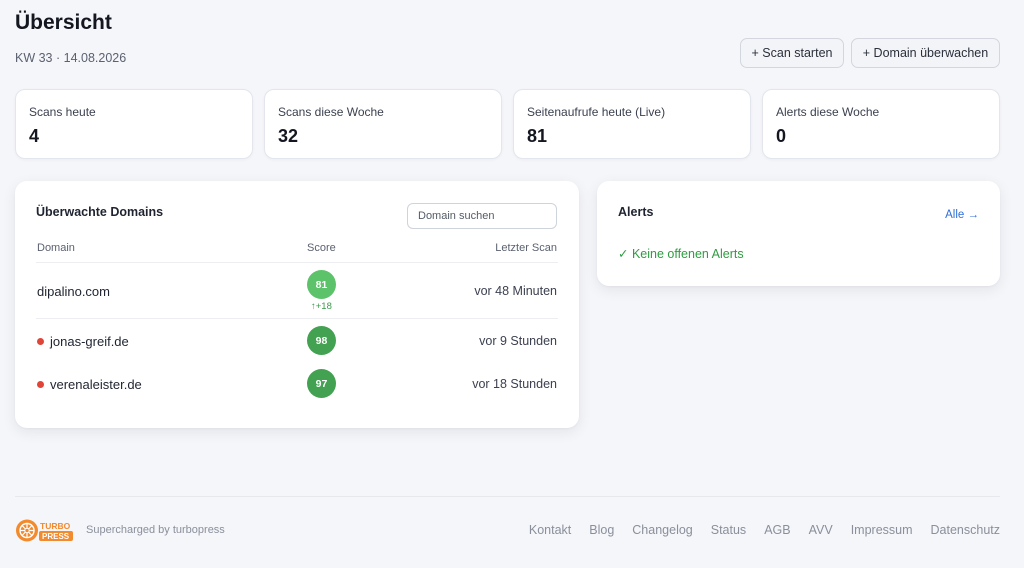  I want to click on logo-text-bottom: PRESS, so click(56, 536).